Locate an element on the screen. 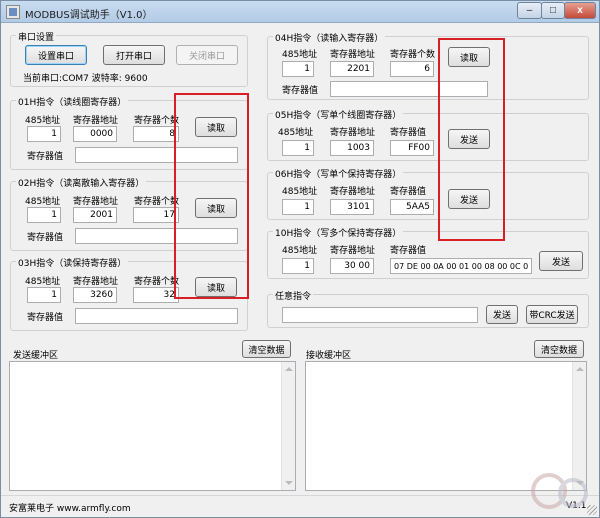 This screenshot has width=600, height=518. minimize-button: – is located at coordinates (529, 10).